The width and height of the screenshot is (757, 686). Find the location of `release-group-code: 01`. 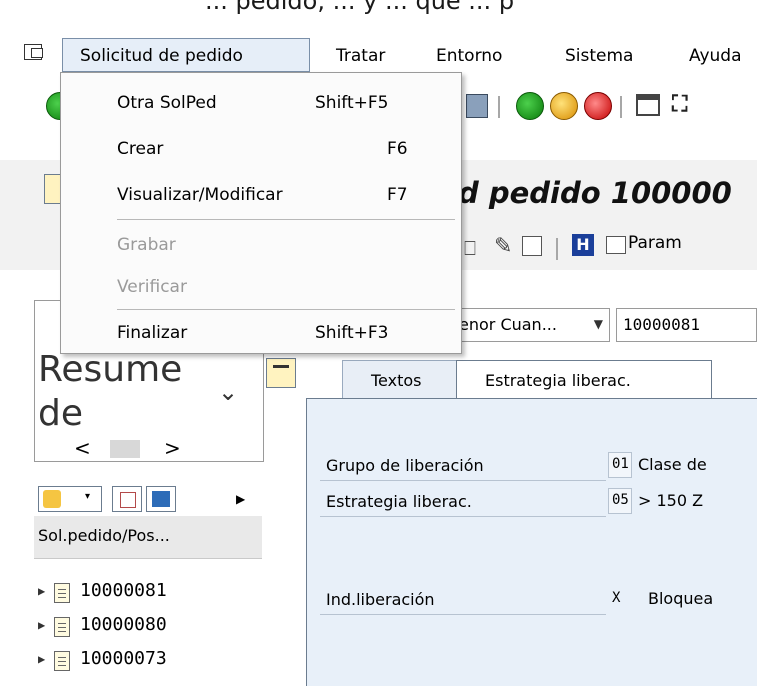

release-group-code: 01 is located at coordinates (620, 465).